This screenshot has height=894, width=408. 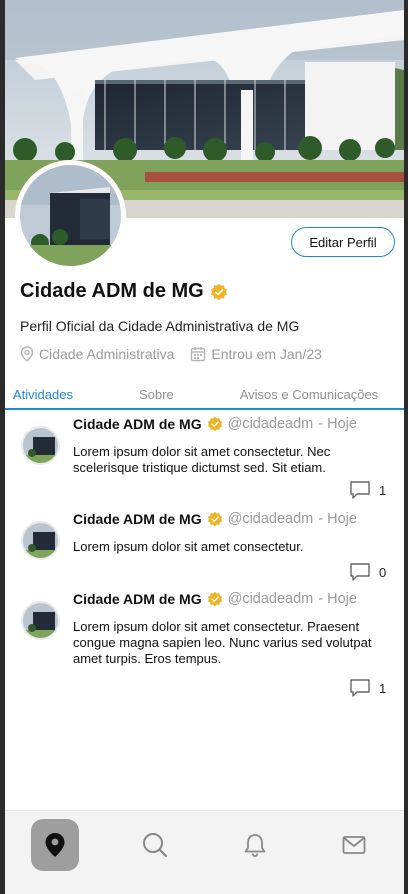 I want to click on nav-search, so click(x=155, y=845).